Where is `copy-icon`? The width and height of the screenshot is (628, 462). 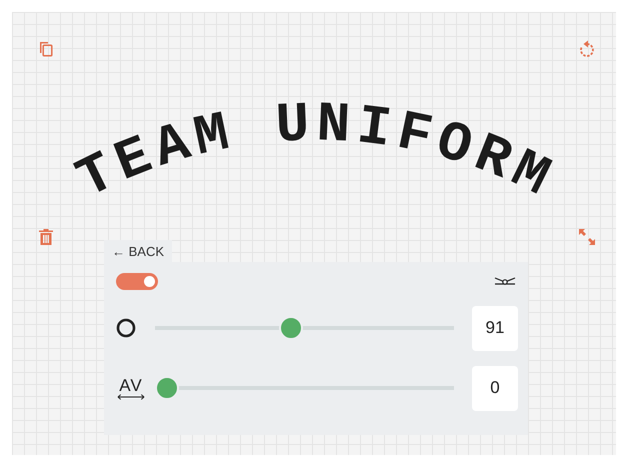
copy-icon is located at coordinates (46, 49).